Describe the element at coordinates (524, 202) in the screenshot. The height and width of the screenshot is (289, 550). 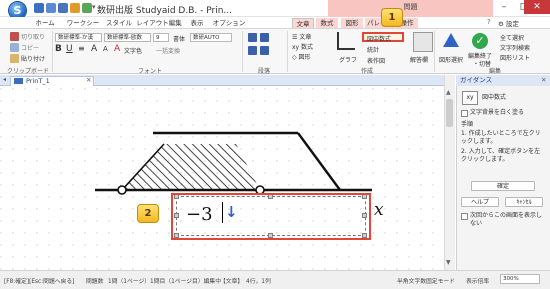
I see `cancel-button: ｷｬﾝｾﾙ` at that location.